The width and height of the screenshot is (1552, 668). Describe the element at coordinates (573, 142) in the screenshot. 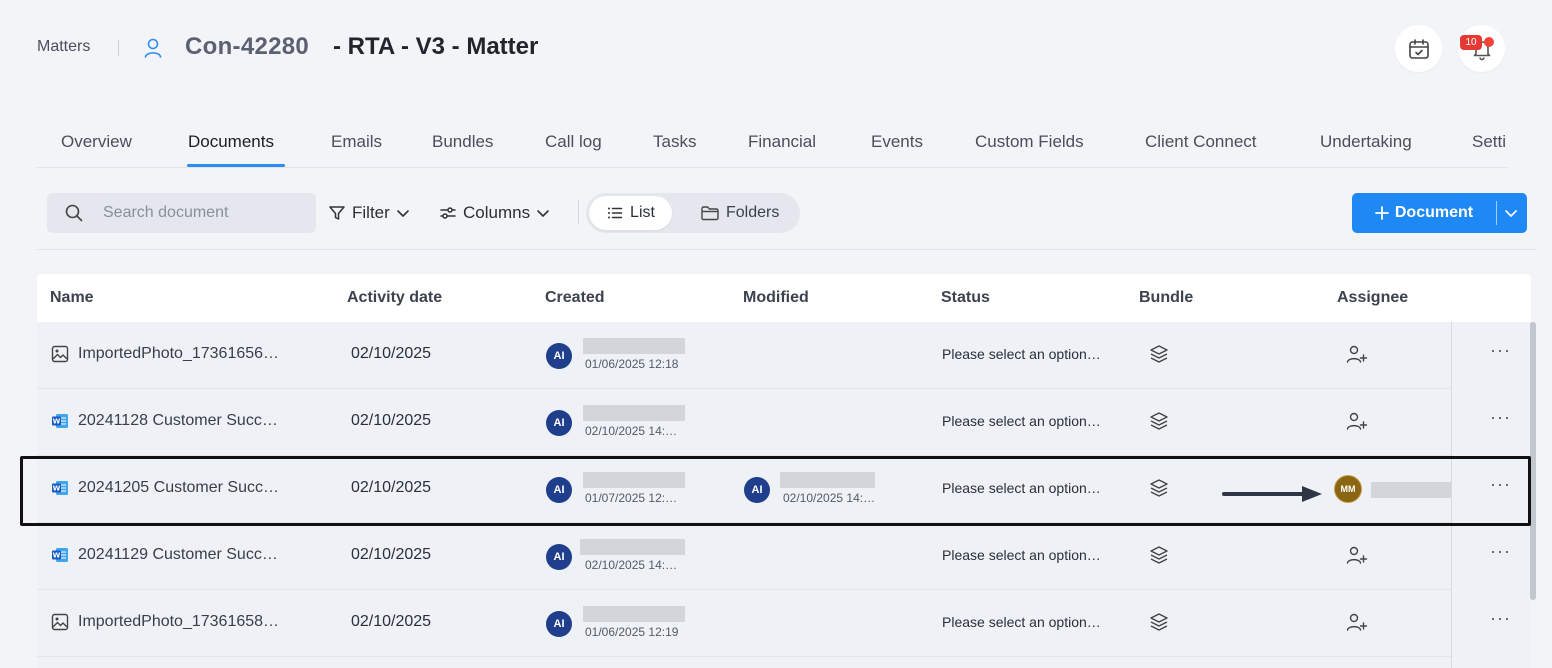

I see `tab-call-log: Call log` at that location.